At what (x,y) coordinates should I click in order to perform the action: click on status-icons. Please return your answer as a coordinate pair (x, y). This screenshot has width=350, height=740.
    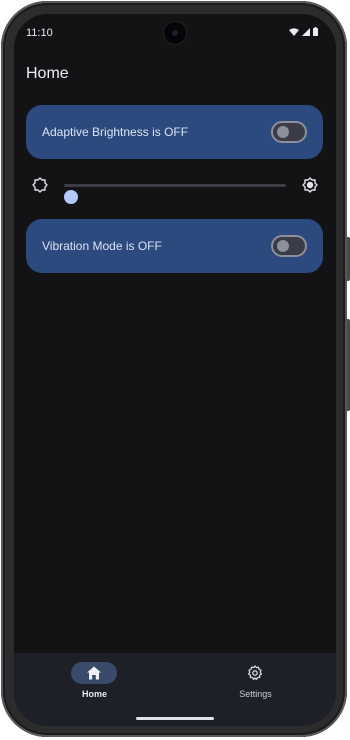
    Looking at the image, I should click on (303, 31).